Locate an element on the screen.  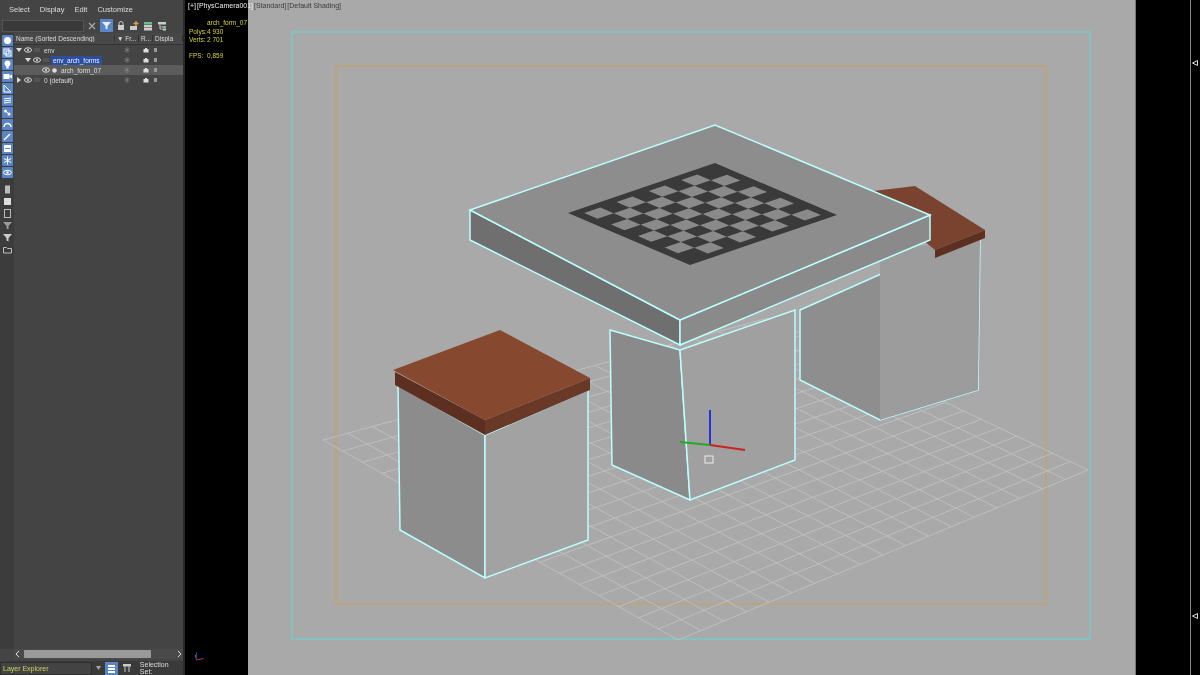
arc-icon is located at coordinates (7, 124).